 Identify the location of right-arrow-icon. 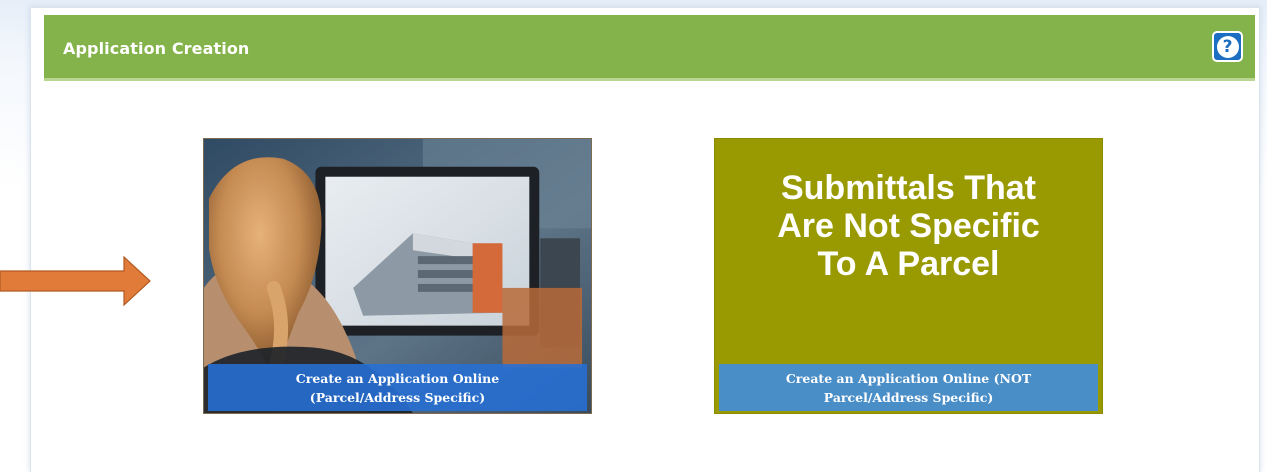
(76, 283).